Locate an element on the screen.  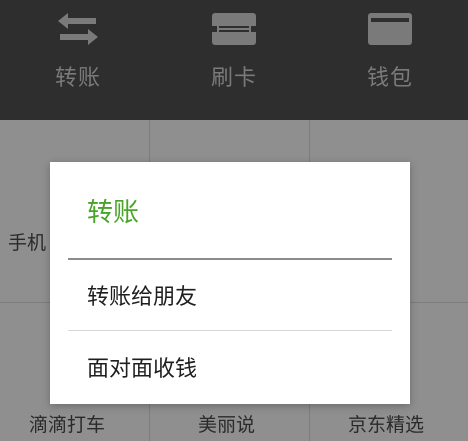
dialog-title: 转账 is located at coordinates (113, 213).